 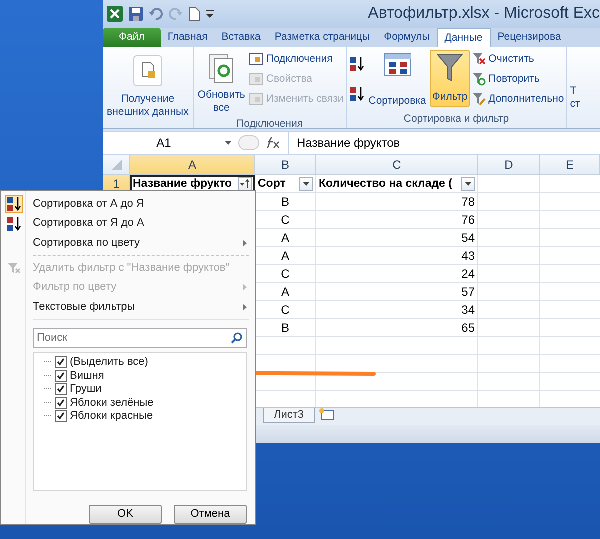 I want to click on column-header: D, so click(x=509, y=165).